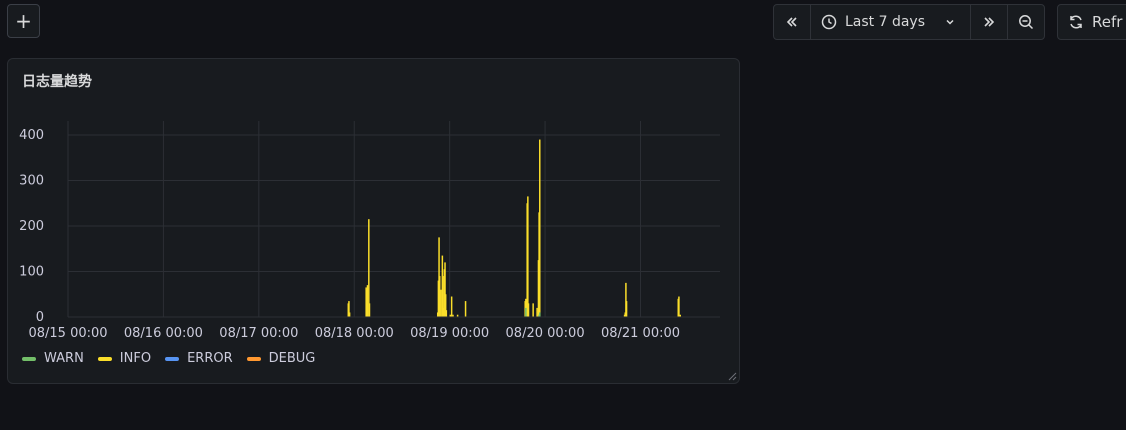 Image resolution: width=1126 pixels, height=430 pixels. I want to click on resize-handle-icon, so click(732, 376).